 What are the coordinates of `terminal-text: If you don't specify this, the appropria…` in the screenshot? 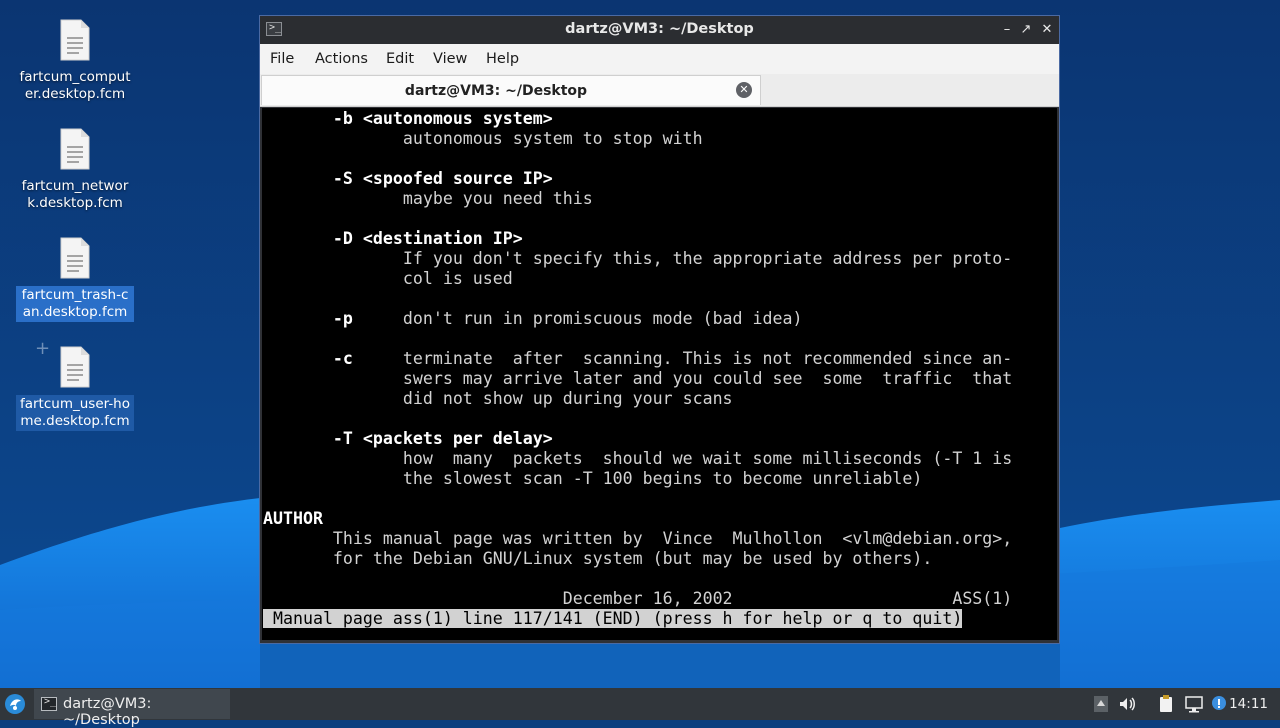 It's located at (638, 258).